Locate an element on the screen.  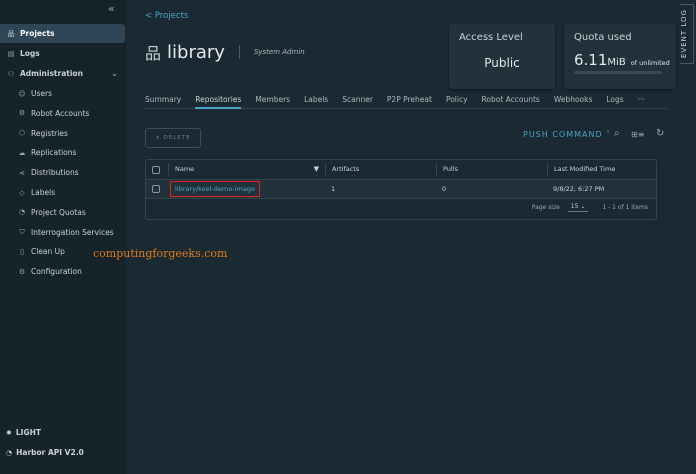
sidebar-item-project-quotas: ◔ Project Quotas is located at coordinates (63, 212).